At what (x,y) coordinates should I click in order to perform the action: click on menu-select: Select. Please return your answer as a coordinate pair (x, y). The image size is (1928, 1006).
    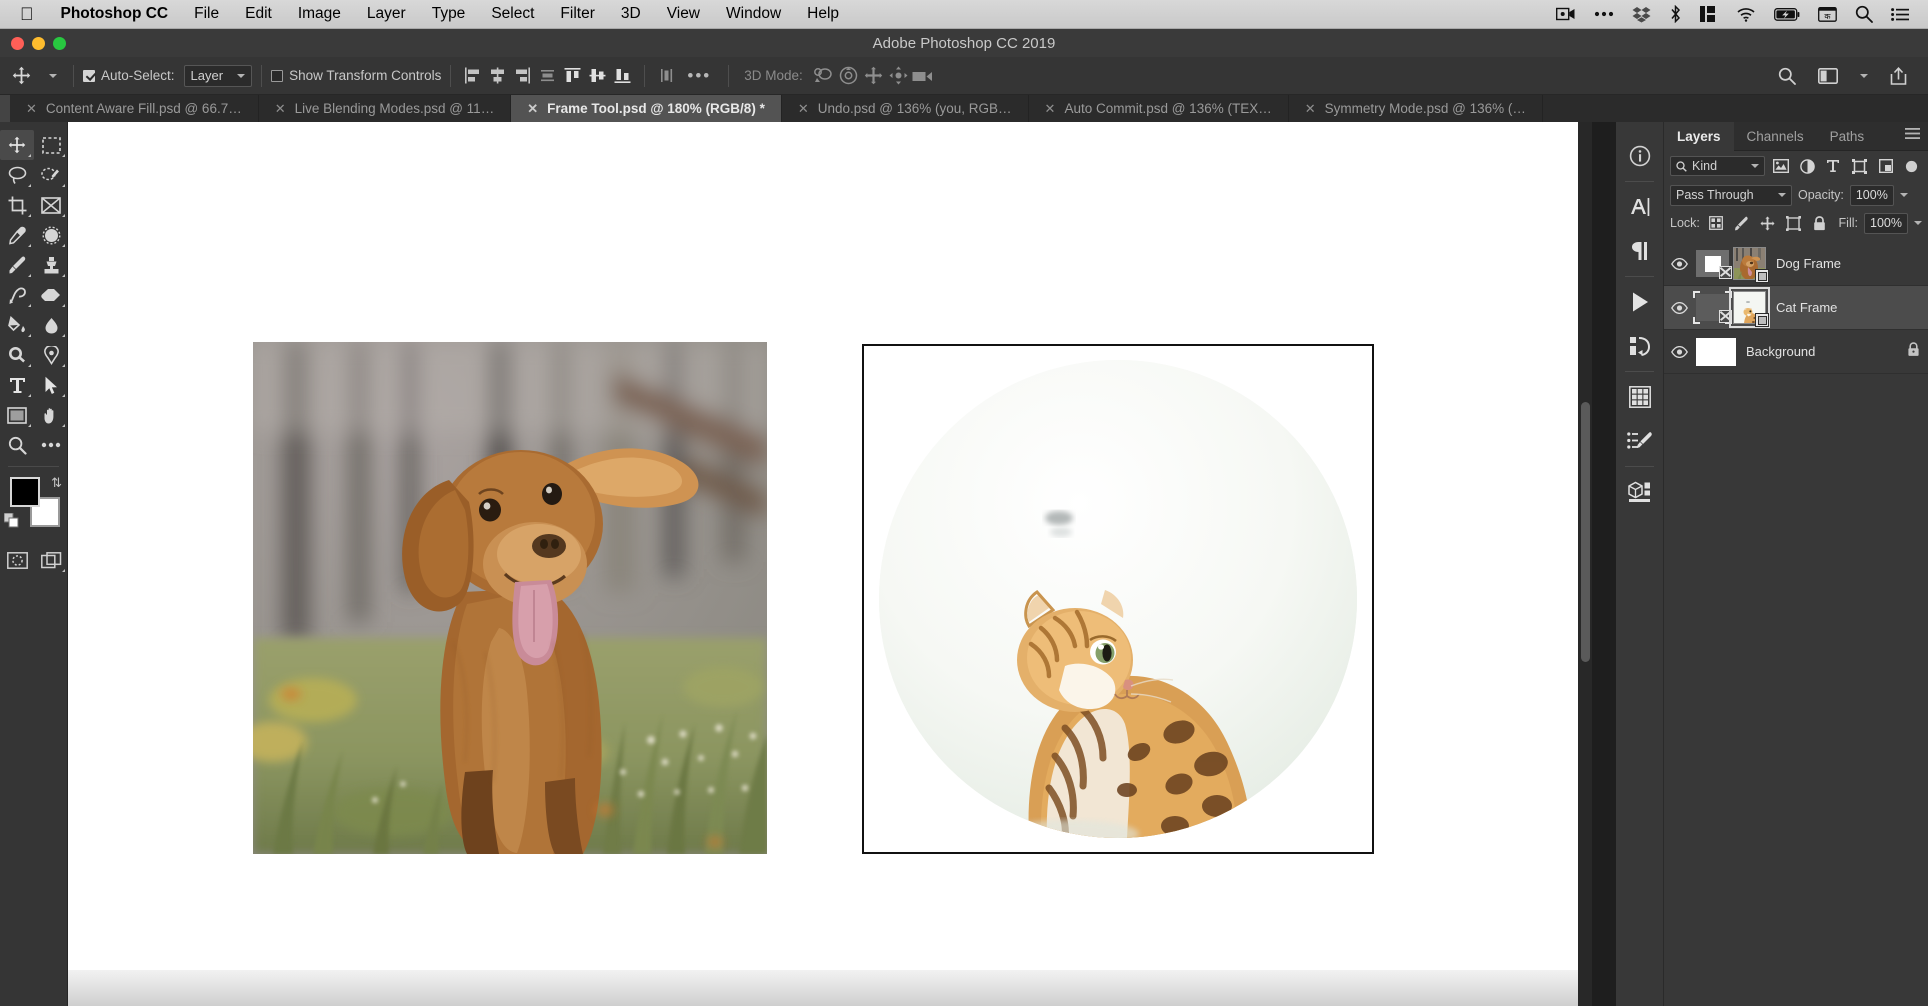
    Looking at the image, I should click on (512, 14).